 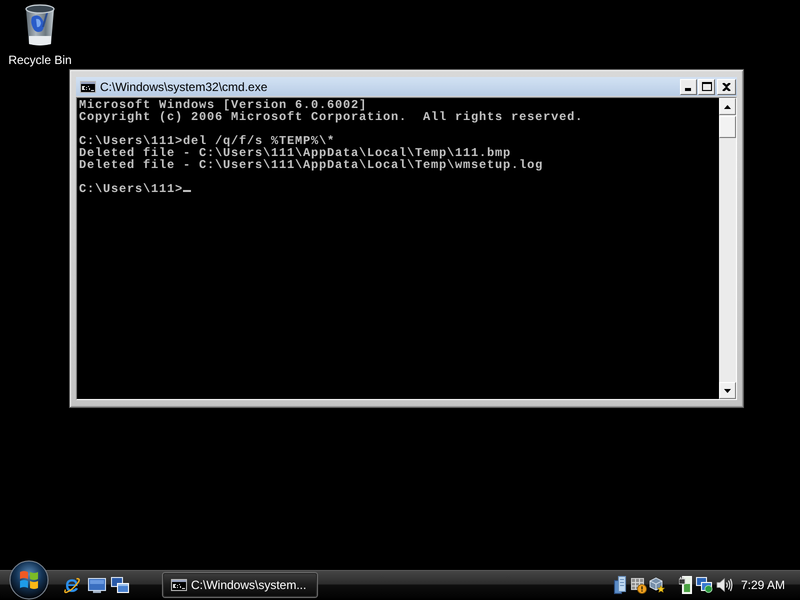 I want to click on maximize-icon, so click(x=707, y=86).